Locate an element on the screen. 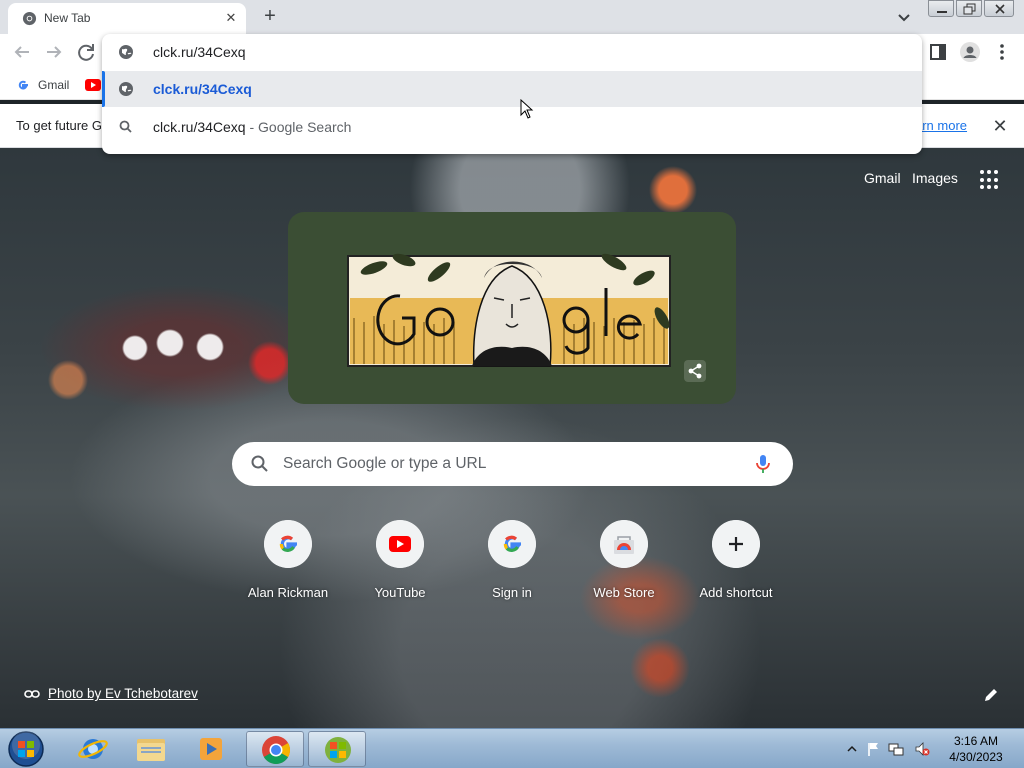 The height and width of the screenshot is (768, 1024). taskbar-media-player is located at coordinates (211, 749).